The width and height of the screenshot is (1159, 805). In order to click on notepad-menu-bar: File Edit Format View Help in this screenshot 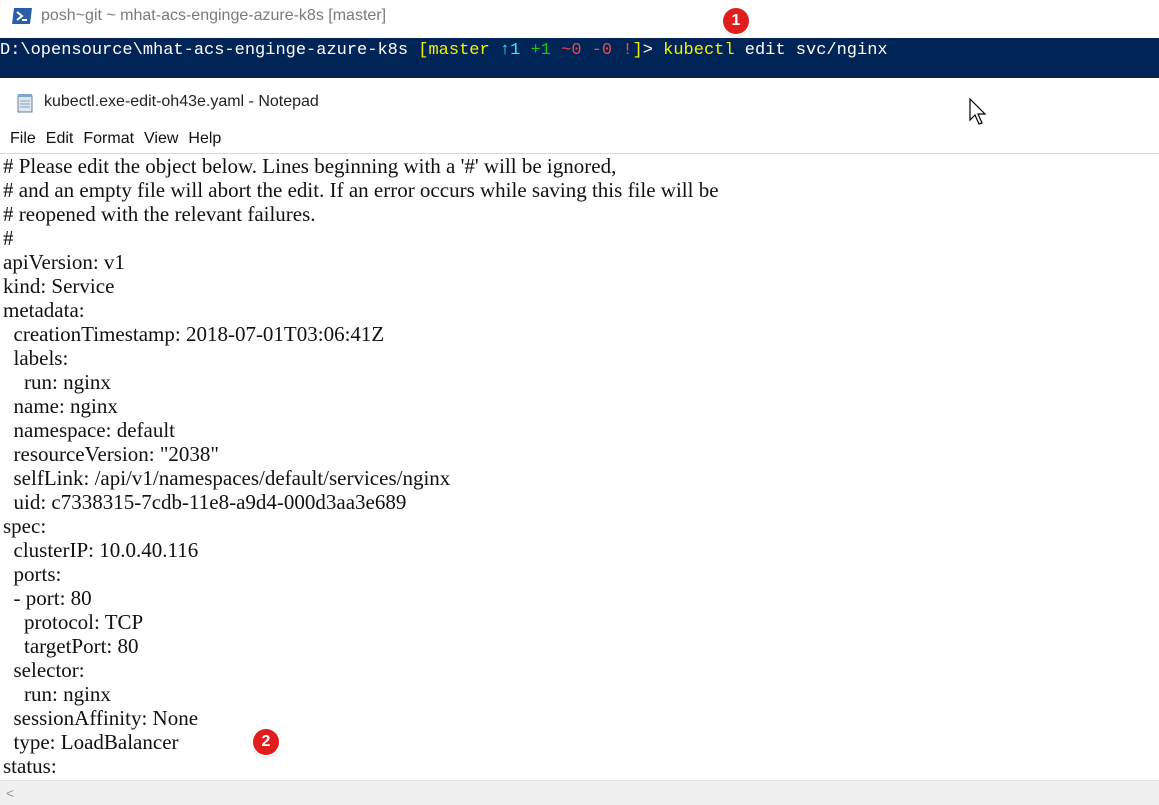, I will do `click(110, 139)`.